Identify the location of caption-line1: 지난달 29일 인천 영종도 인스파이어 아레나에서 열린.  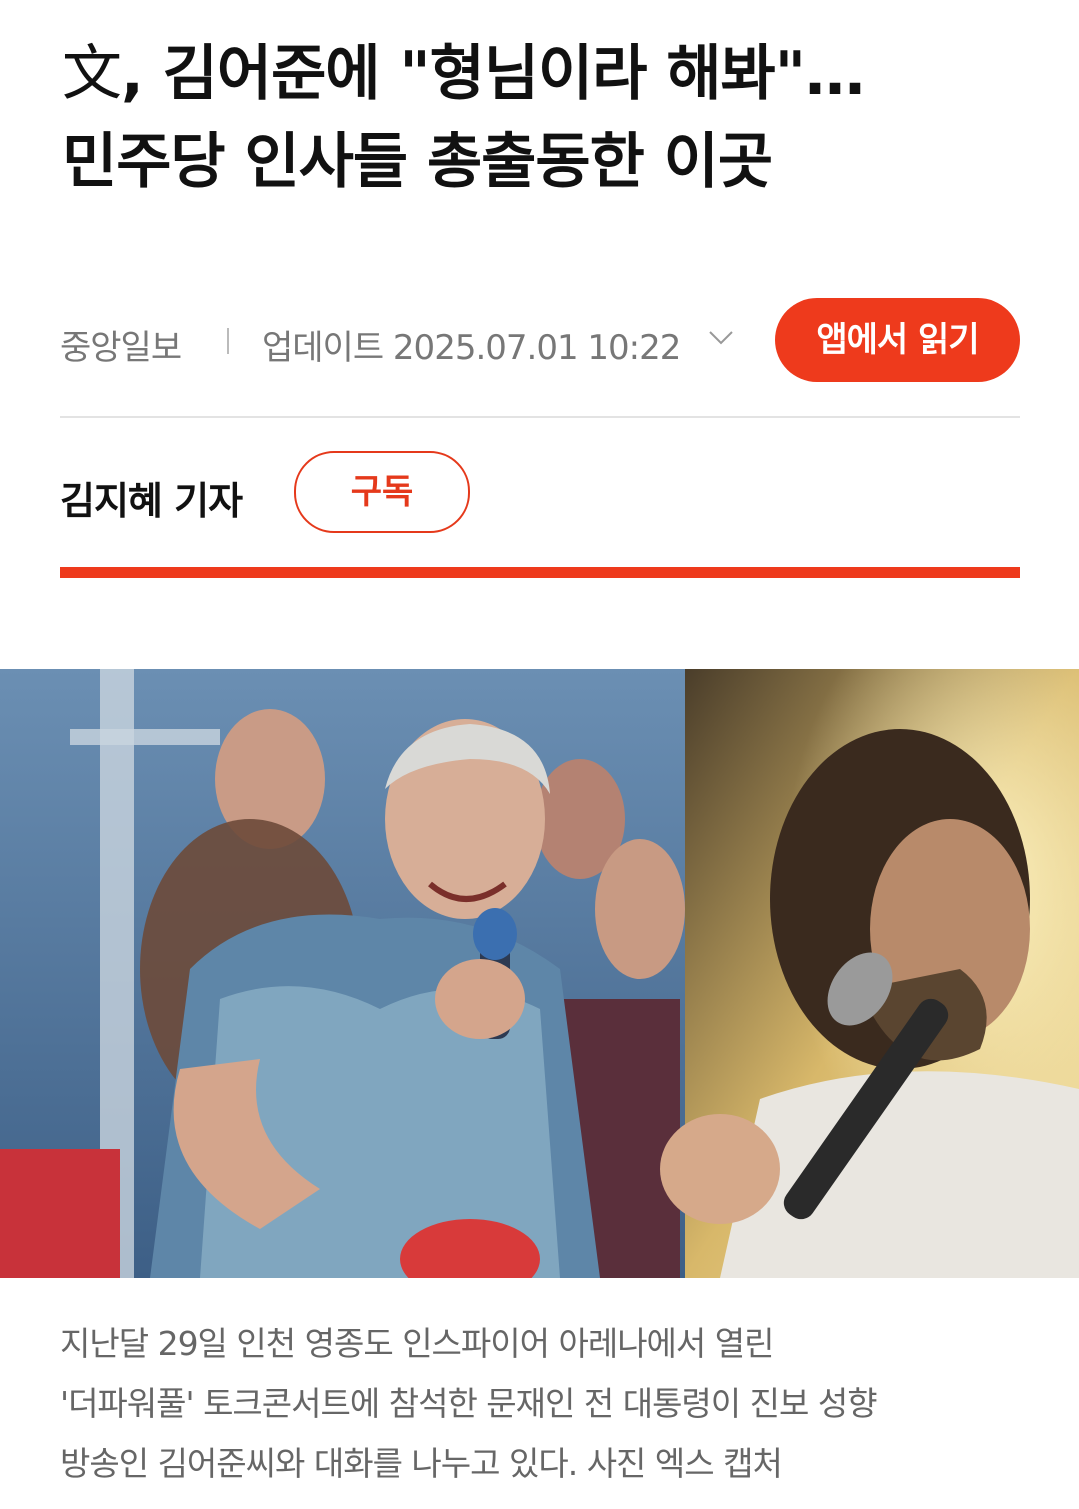
(417, 1343).